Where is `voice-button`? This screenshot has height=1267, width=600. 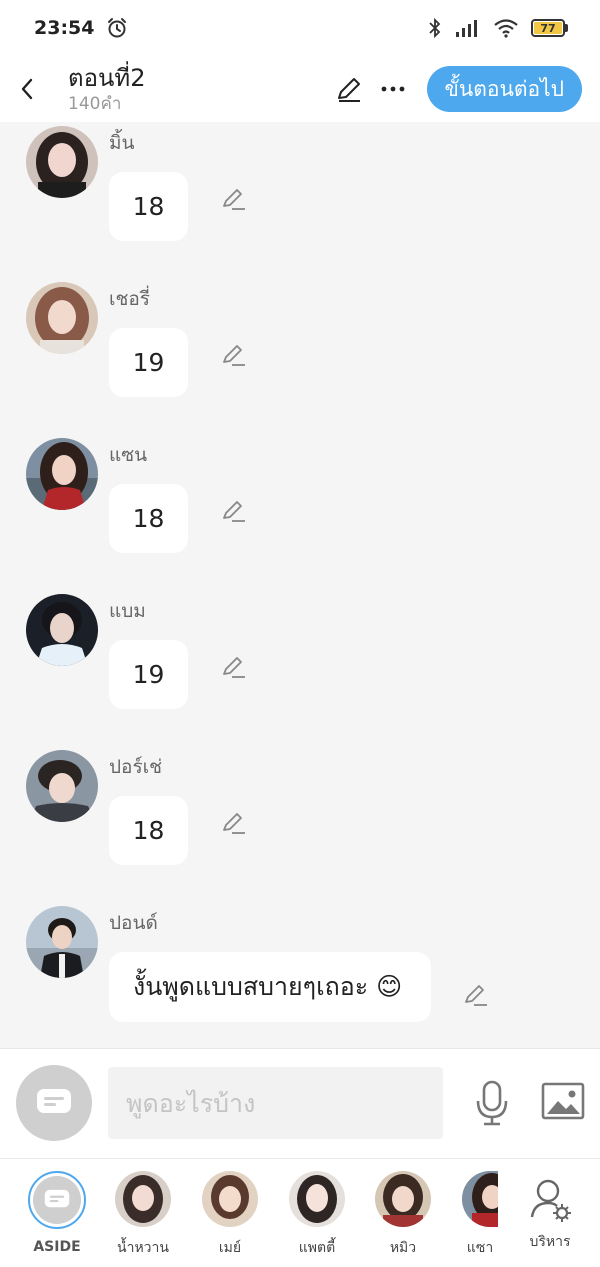 voice-button is located at coordinates (492, 1103).